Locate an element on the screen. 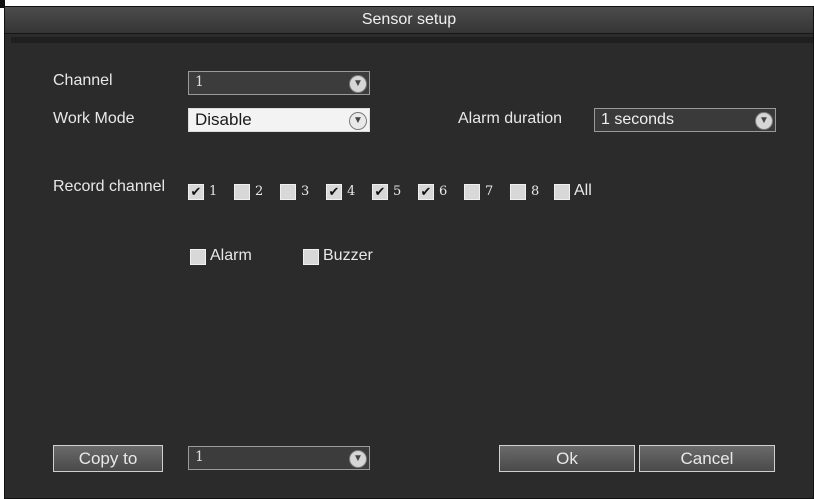 Image resolution: width=814 pixels, height=499 pixels. copy-to-select: 1 ▼ is located at coordinates (279, 458).